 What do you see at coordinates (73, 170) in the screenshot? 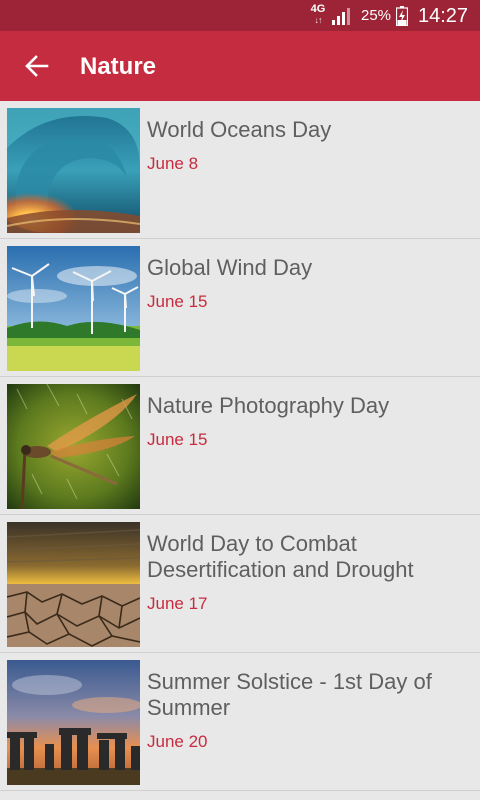
I see `ocean-wave-image` at bounding box center [73, 170].